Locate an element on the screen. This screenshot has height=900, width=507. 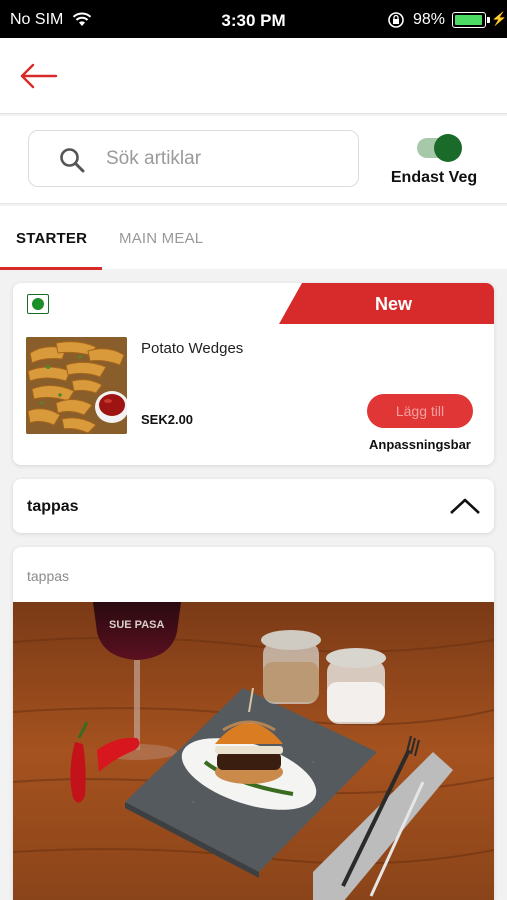
chevron-up-icon is located at coordinates (465, 506).